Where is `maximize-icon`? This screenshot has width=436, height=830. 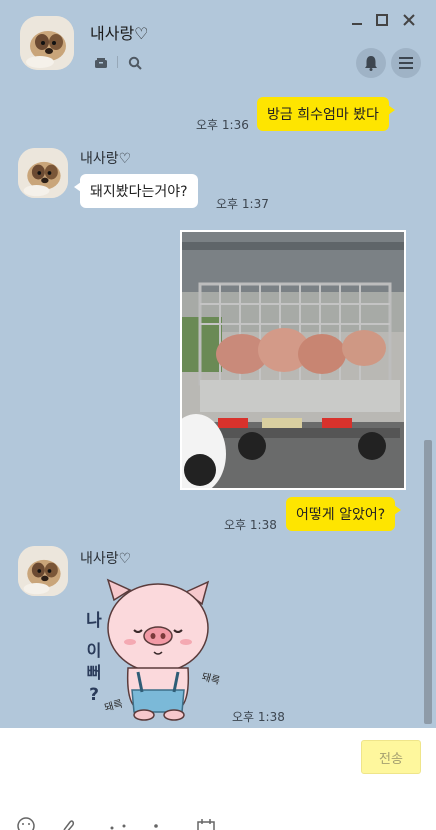 maximize-icon is located at coordinates (382, 20).